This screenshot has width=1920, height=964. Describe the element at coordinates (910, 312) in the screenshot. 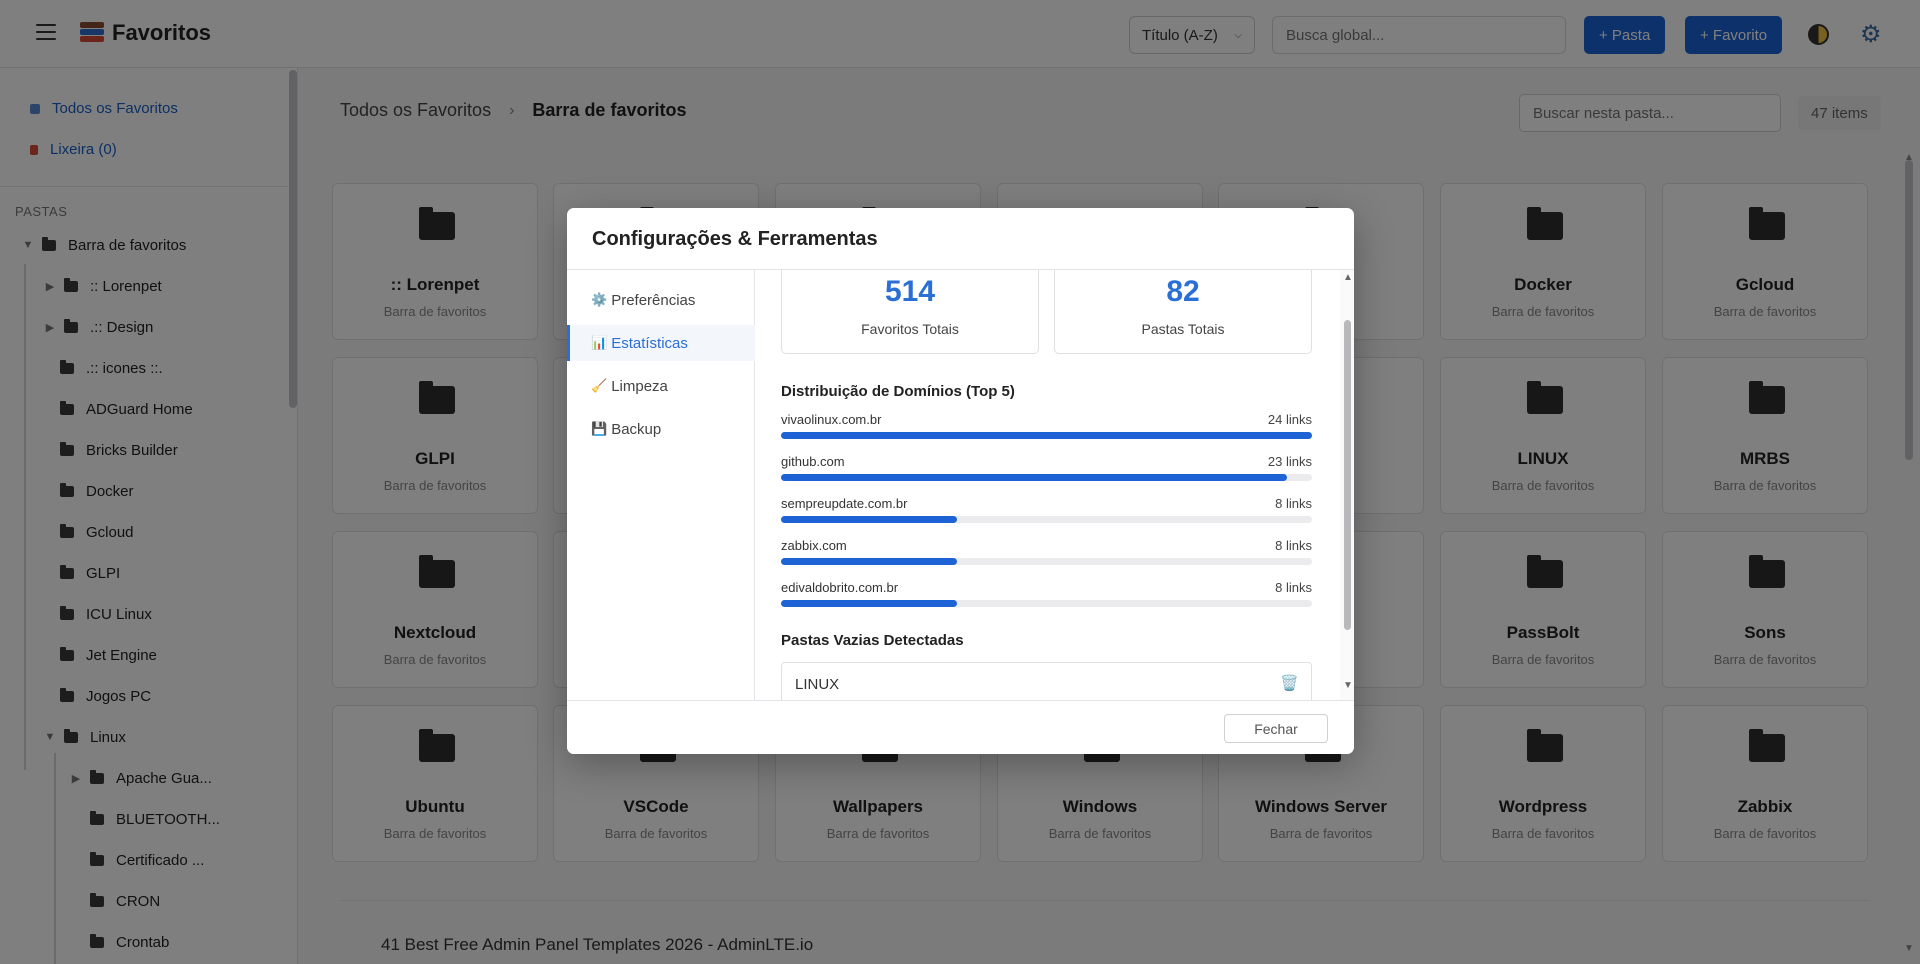

I see `stat-card-favorites: 514 Favoritos Totais` at that location.